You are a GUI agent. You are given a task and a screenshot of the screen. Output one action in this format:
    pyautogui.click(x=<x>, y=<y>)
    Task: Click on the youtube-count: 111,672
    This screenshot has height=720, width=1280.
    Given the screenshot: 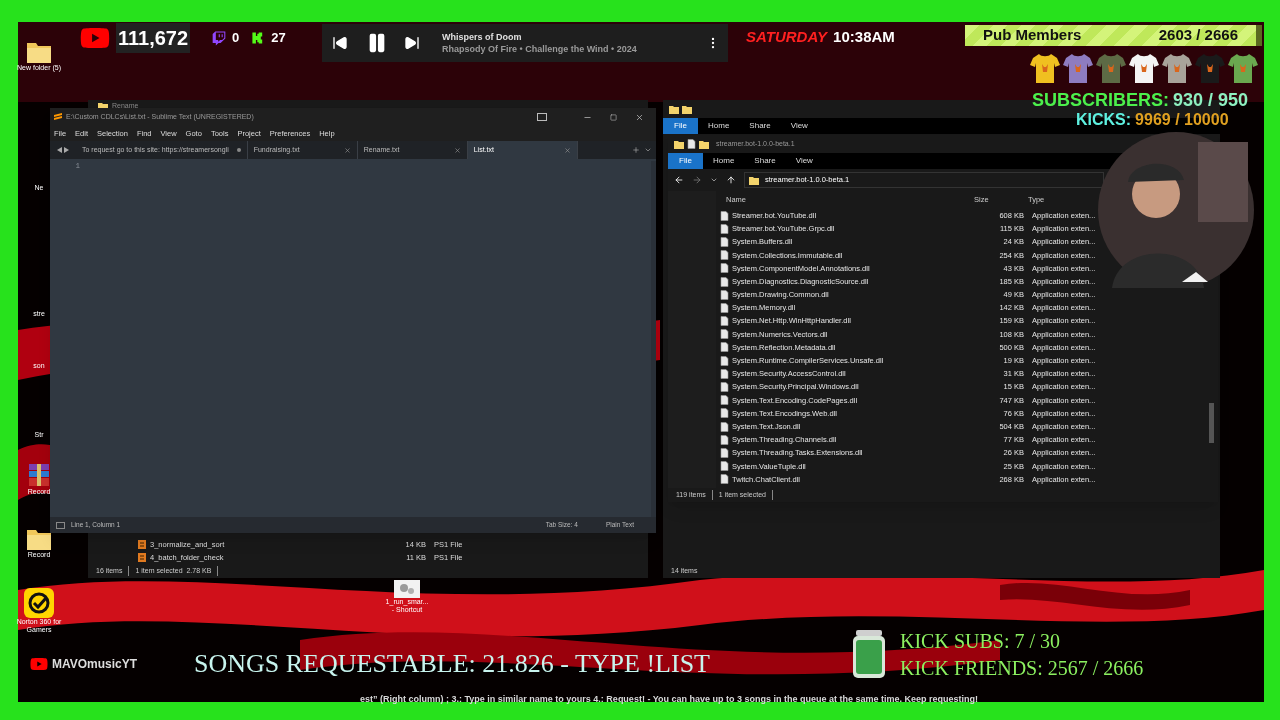 What is the action you would take?
    pyautogui.click(x=153, y=38)
    